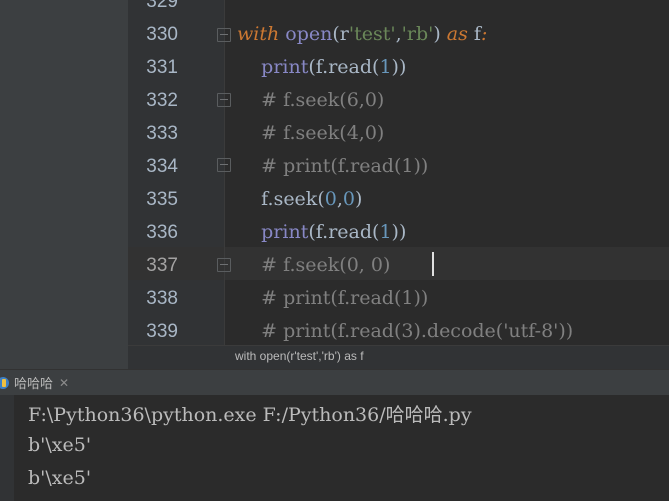  Describe the element at coordinates (433, 264) in the screenshot. I see `text-caret` at that location.